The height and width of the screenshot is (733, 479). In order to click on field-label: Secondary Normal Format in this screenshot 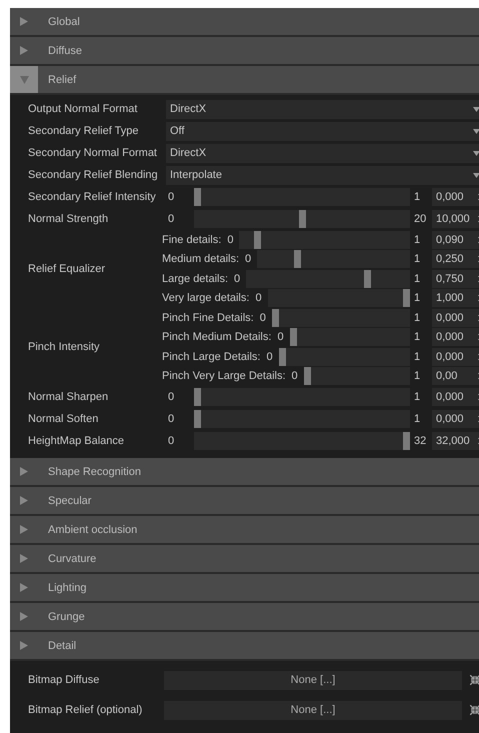, I will do `click(93, 153)`.